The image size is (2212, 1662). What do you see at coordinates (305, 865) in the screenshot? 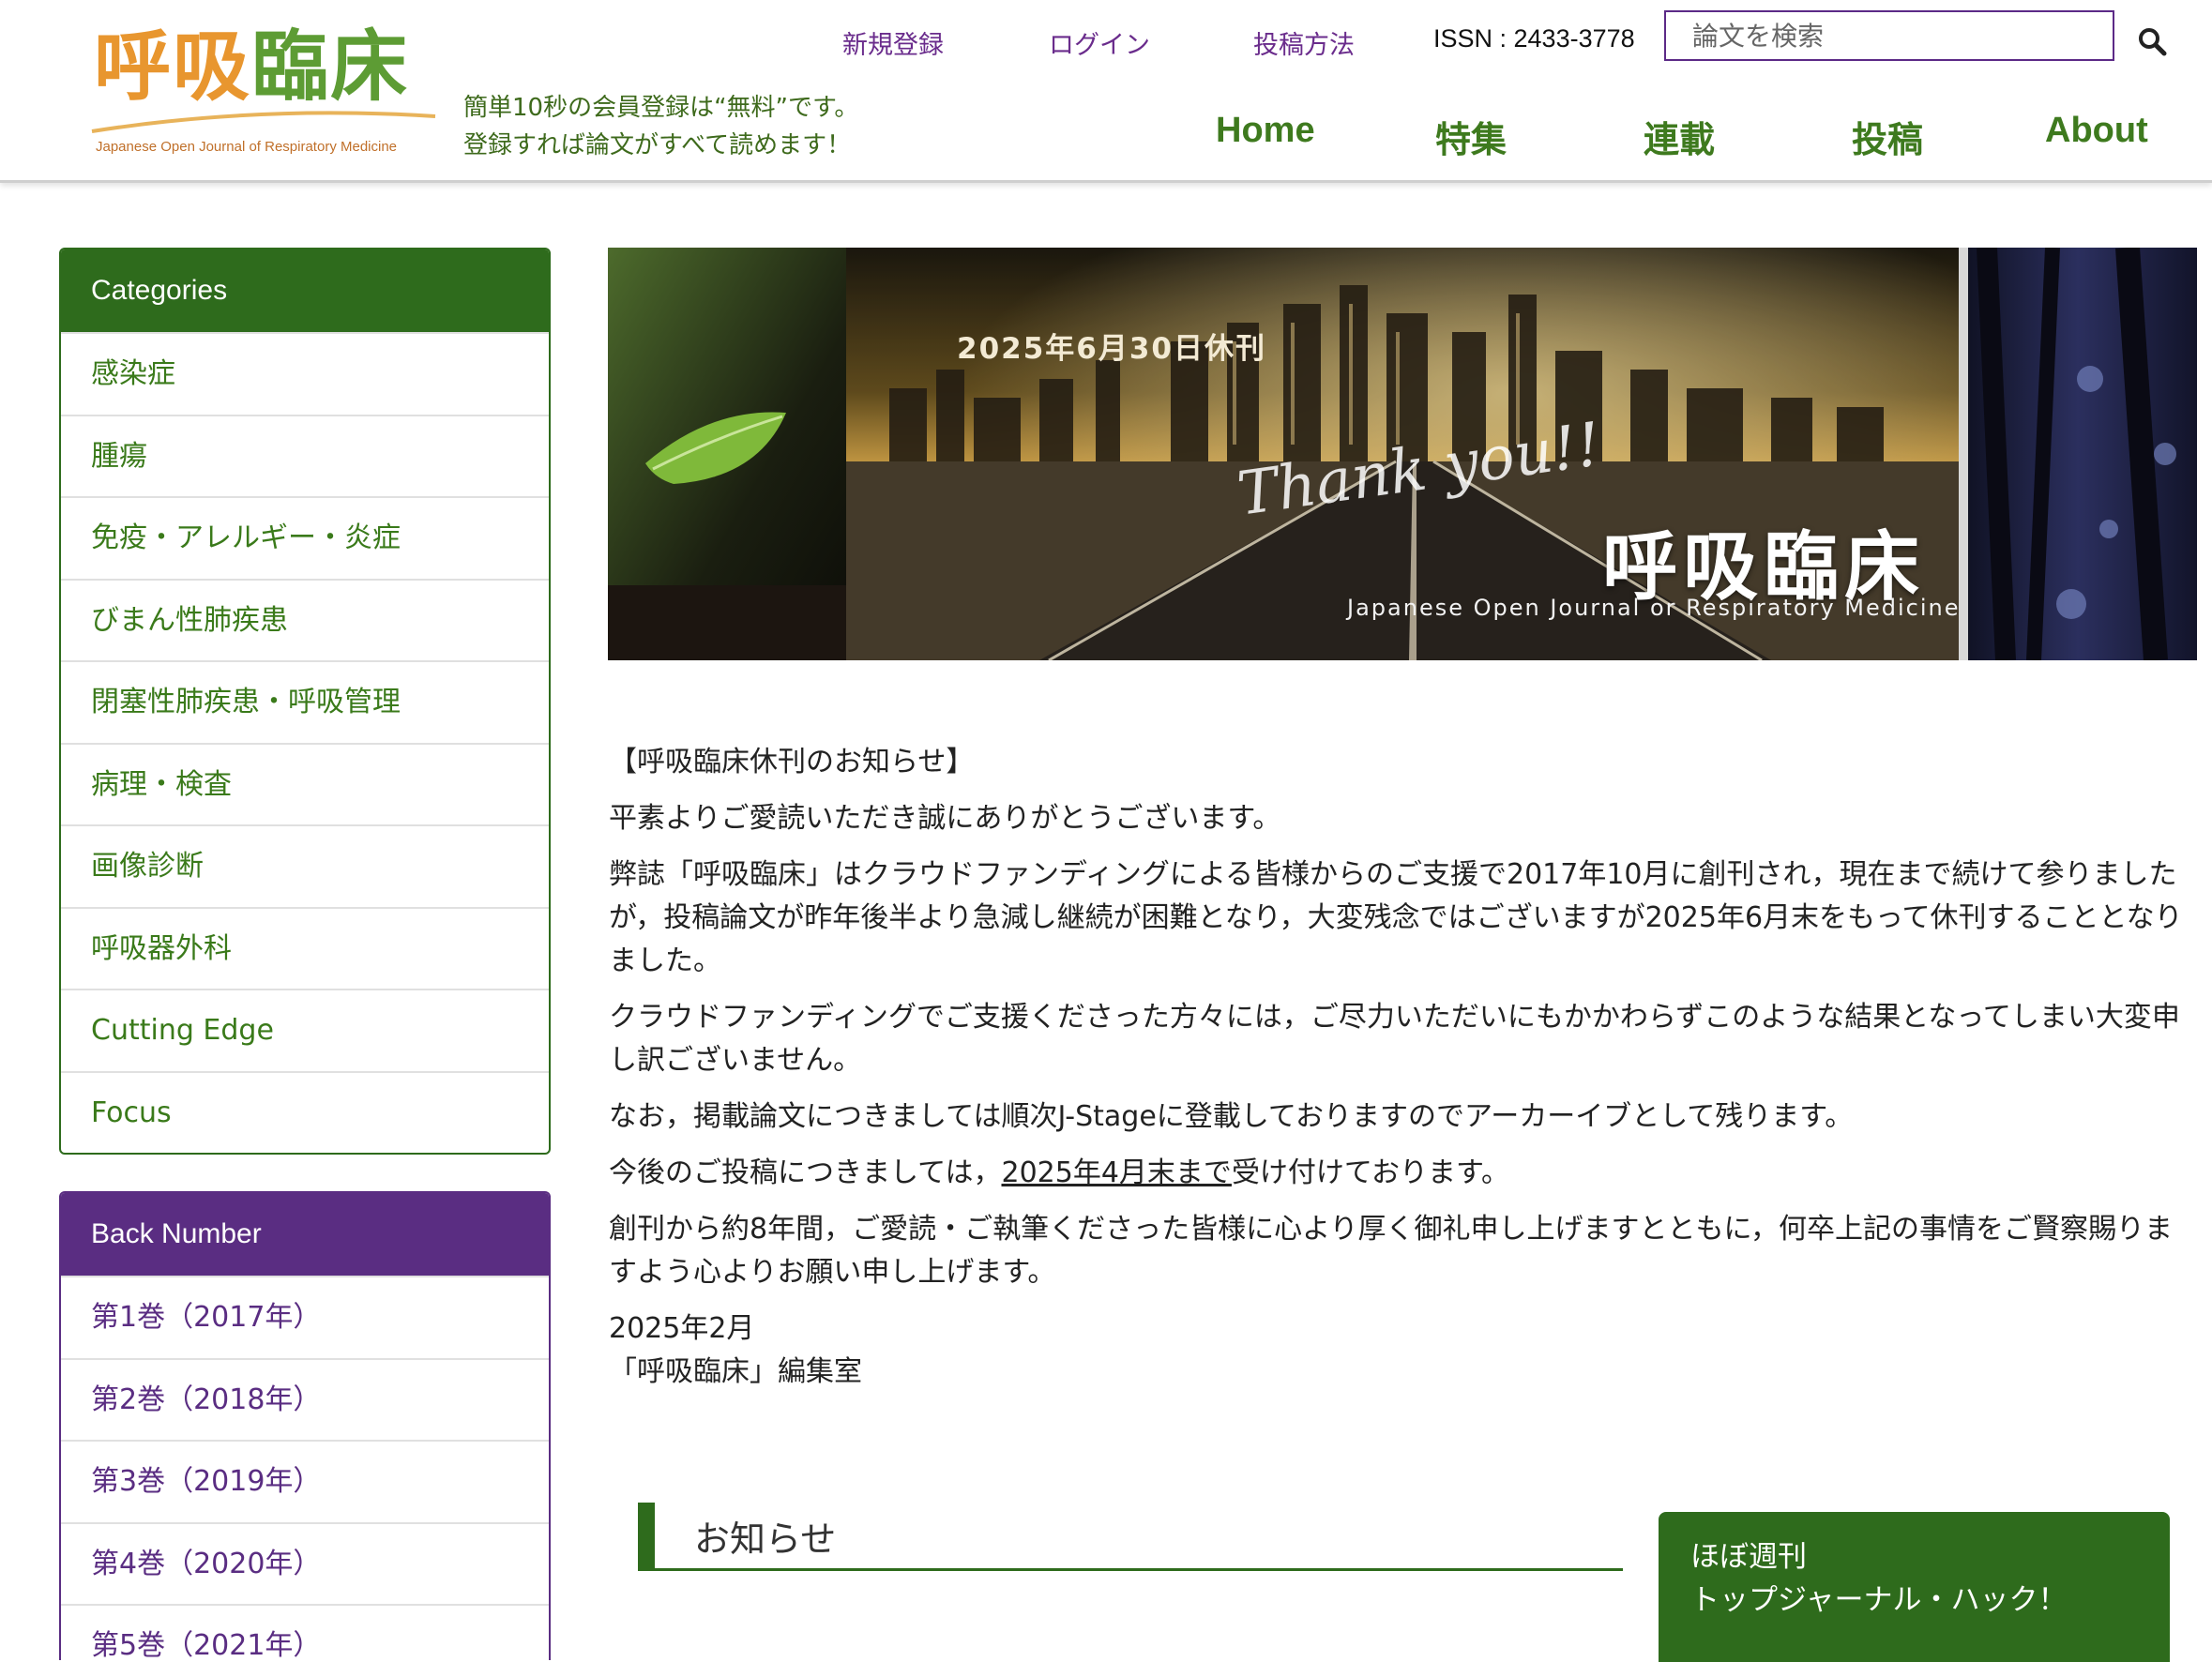
I see `category-item: 画像診断` at bounding box center [305, 865].